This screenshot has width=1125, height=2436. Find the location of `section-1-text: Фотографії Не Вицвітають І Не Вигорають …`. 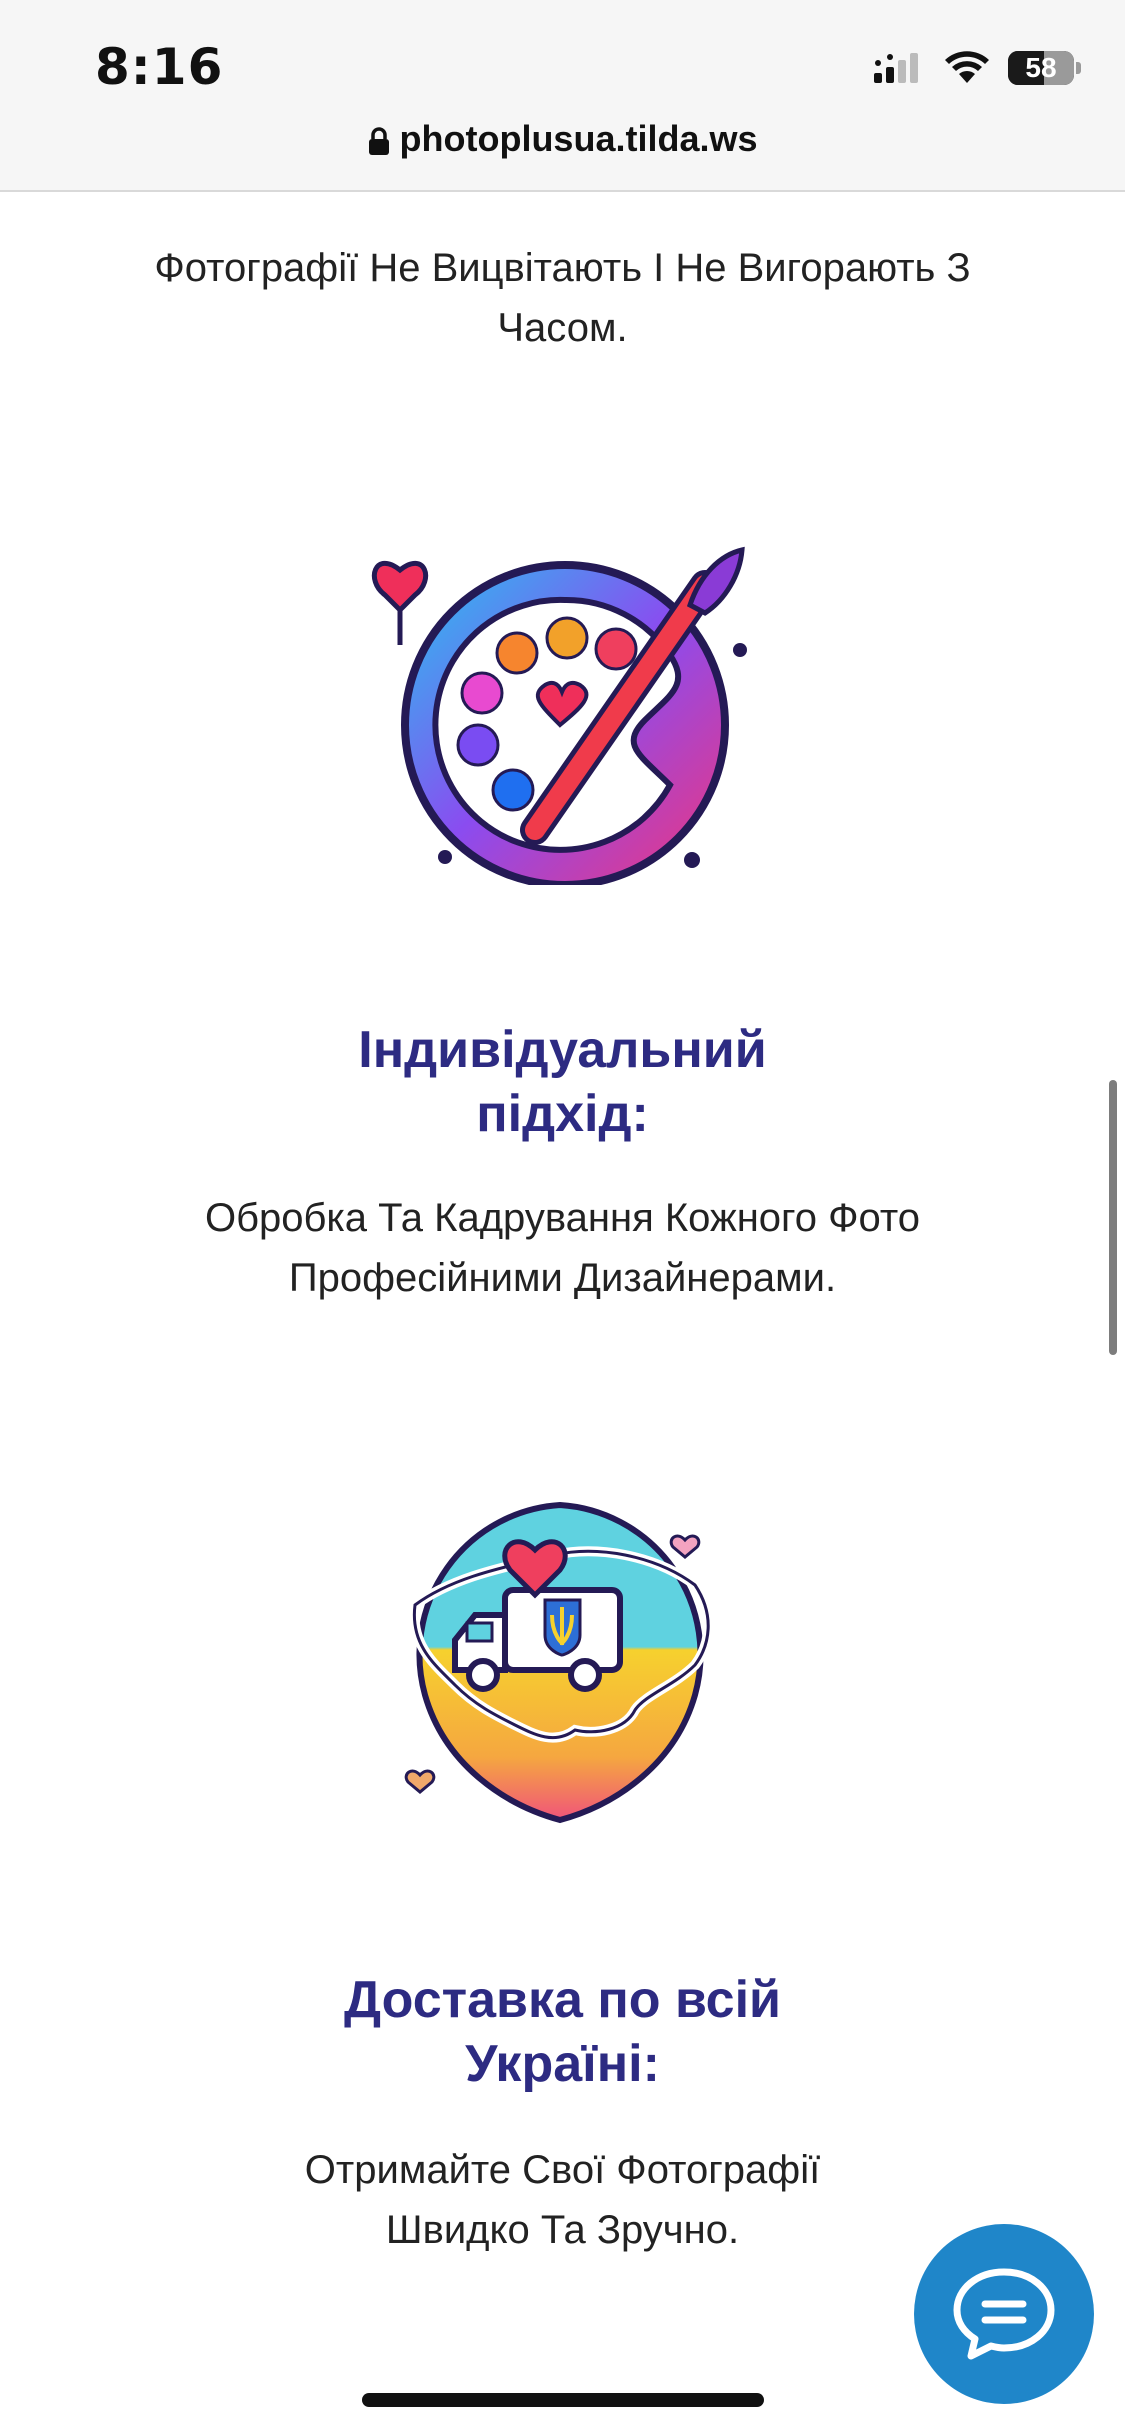

section-1-text: Фотографії Не Вицвітають І Не Вигорають … is located at coordinates (562, 298).